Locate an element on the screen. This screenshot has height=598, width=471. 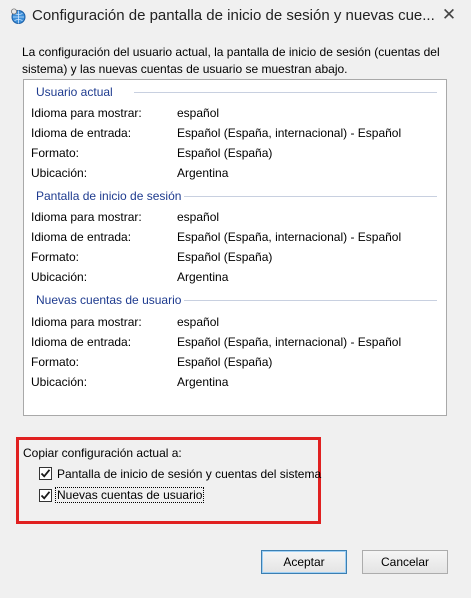
copy-settings-label: Copiar configuración actual a: is located at coordinates (102, 453).